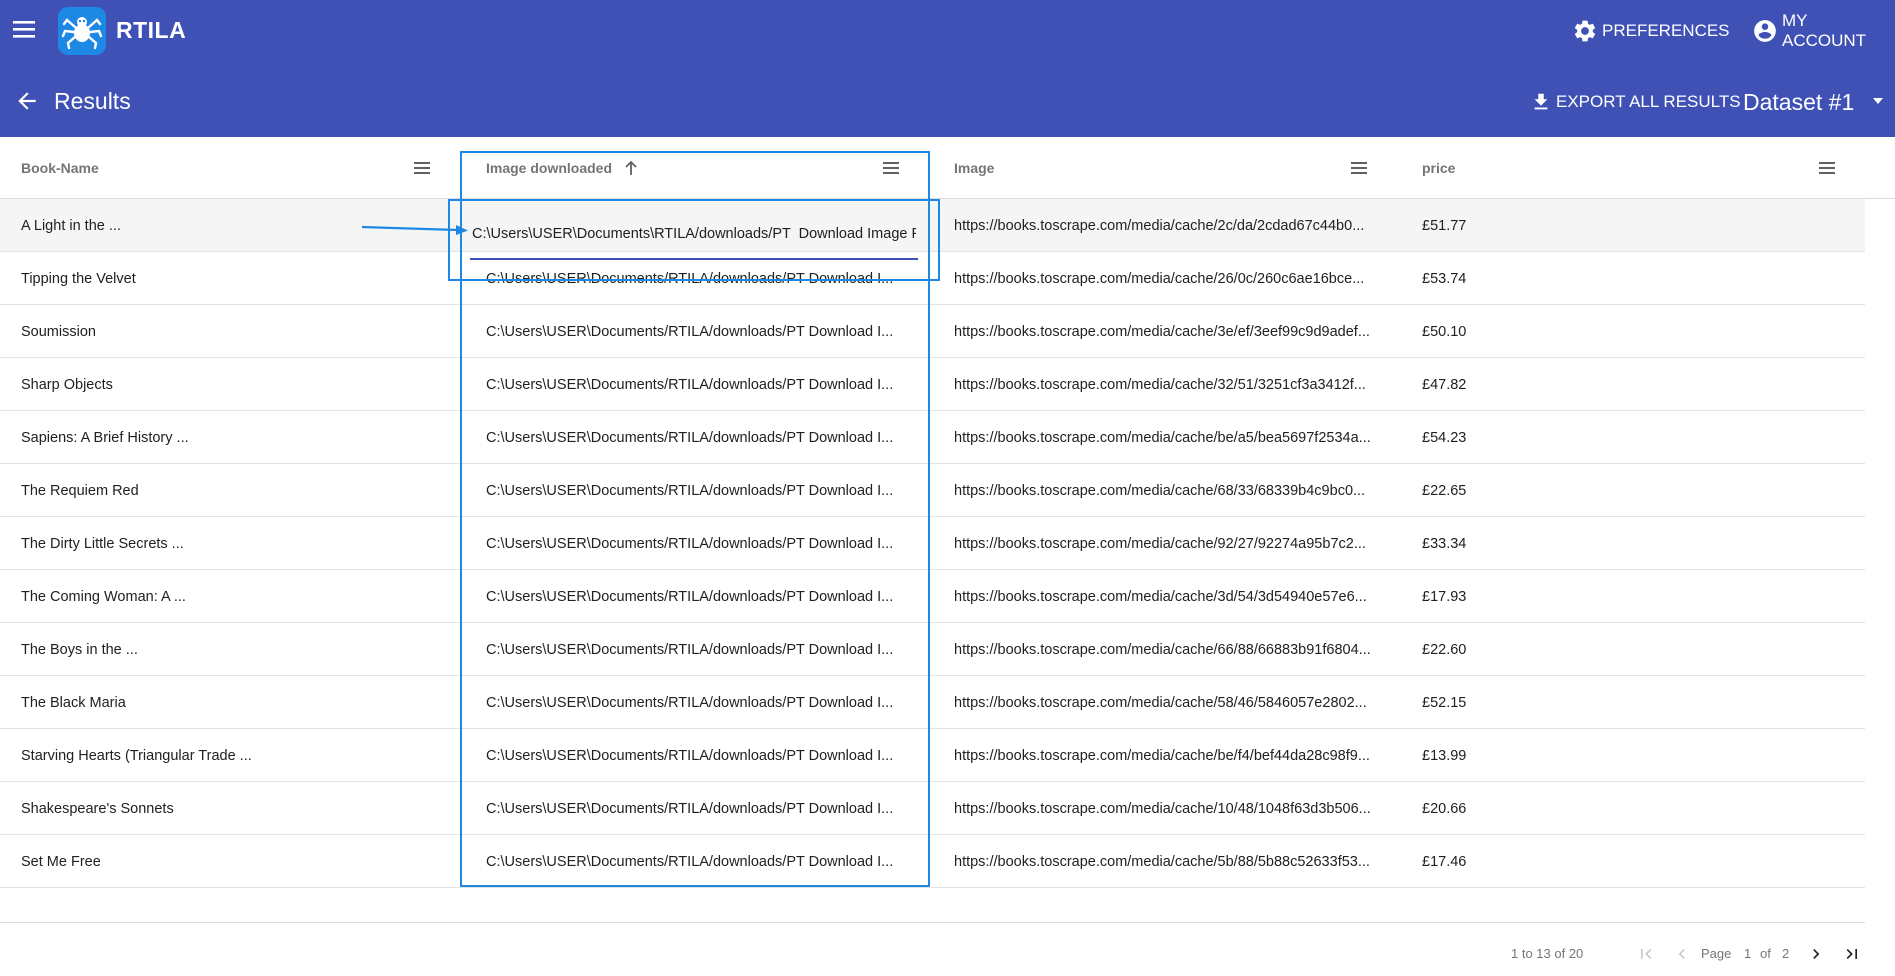 The width and height of the screenshot is (1895, 976). I want to click on cell-book-name: Tipping the Velvet, so click(231, 278).